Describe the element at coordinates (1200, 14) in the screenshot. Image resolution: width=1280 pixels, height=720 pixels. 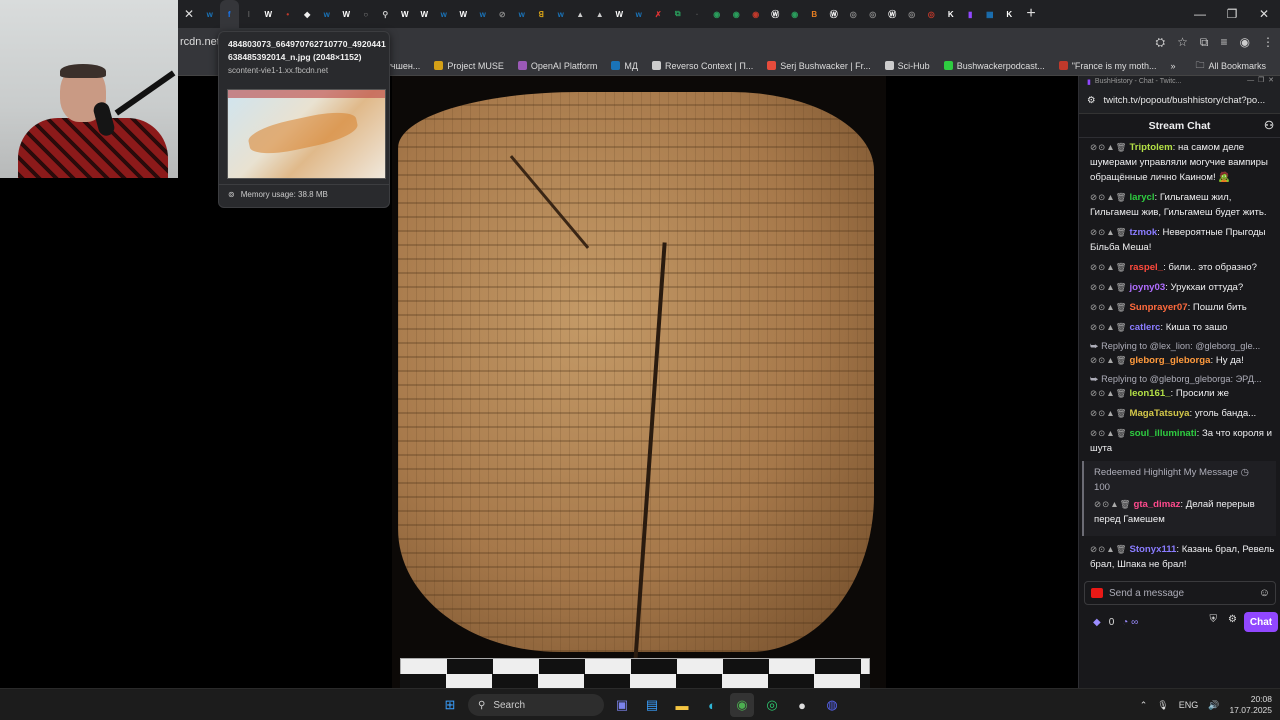
I see `minimize-button: —` at that location.